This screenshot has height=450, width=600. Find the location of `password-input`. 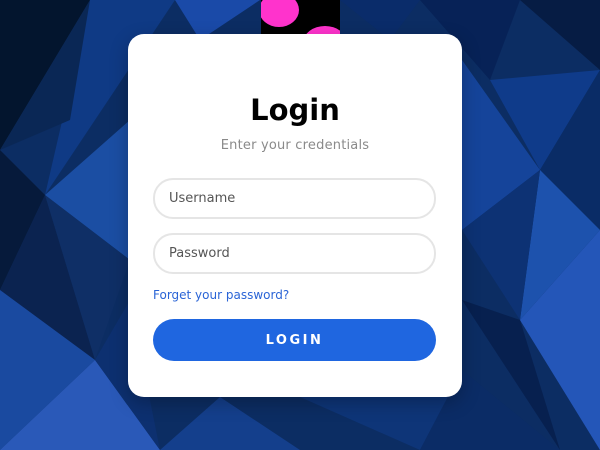

password-input is located at coordinates (294, 253).